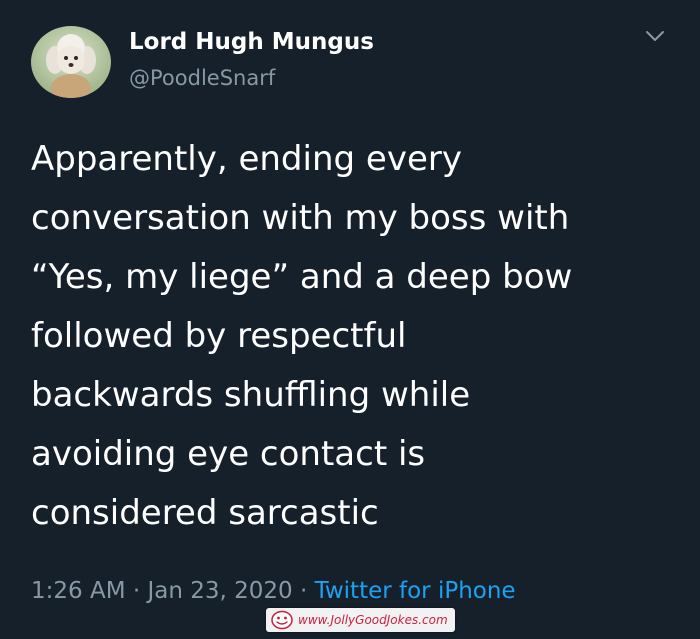 Image resolution: width=700 pixels, height=639 pixels. Describe the element at coordinates (300, 218) in the screenshot. I see `tweet-text-line: conversation with my boss with` at that location.